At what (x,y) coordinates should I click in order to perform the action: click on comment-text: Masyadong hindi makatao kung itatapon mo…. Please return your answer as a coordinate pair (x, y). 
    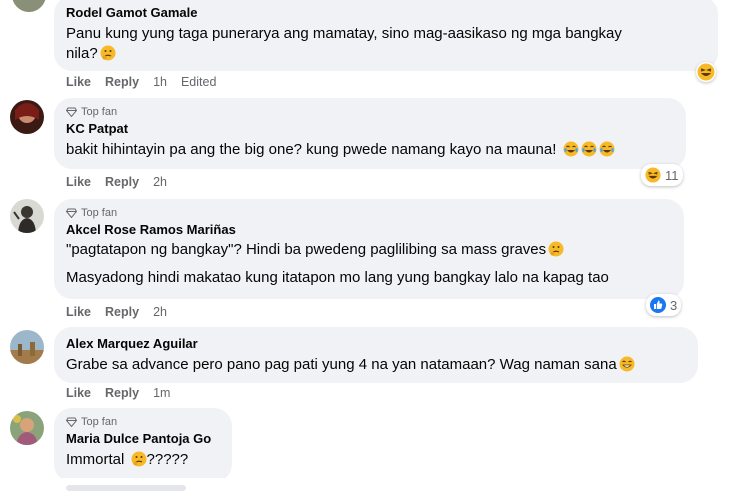
    Looking at the image, I should click on (337, 277).